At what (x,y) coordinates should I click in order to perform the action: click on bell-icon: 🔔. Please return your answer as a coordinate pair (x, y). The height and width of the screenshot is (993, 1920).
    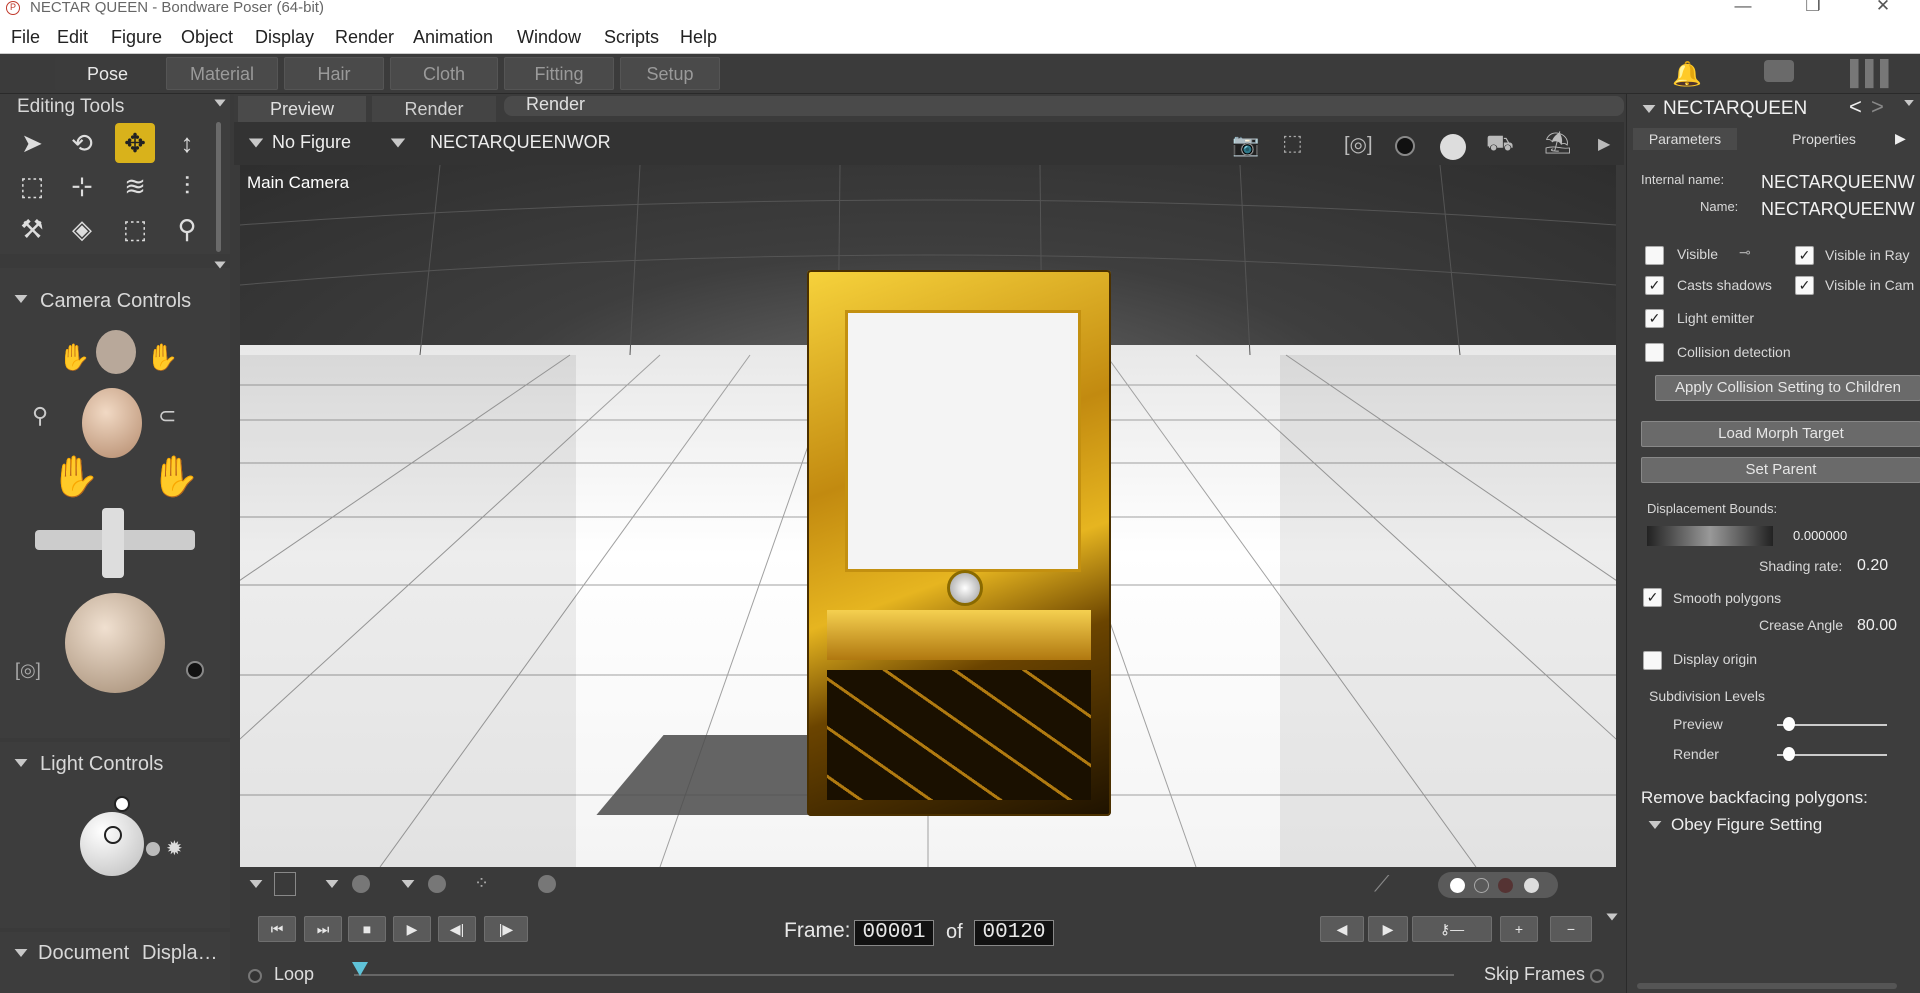
    Looking at the image, I should click on (1687, 74).